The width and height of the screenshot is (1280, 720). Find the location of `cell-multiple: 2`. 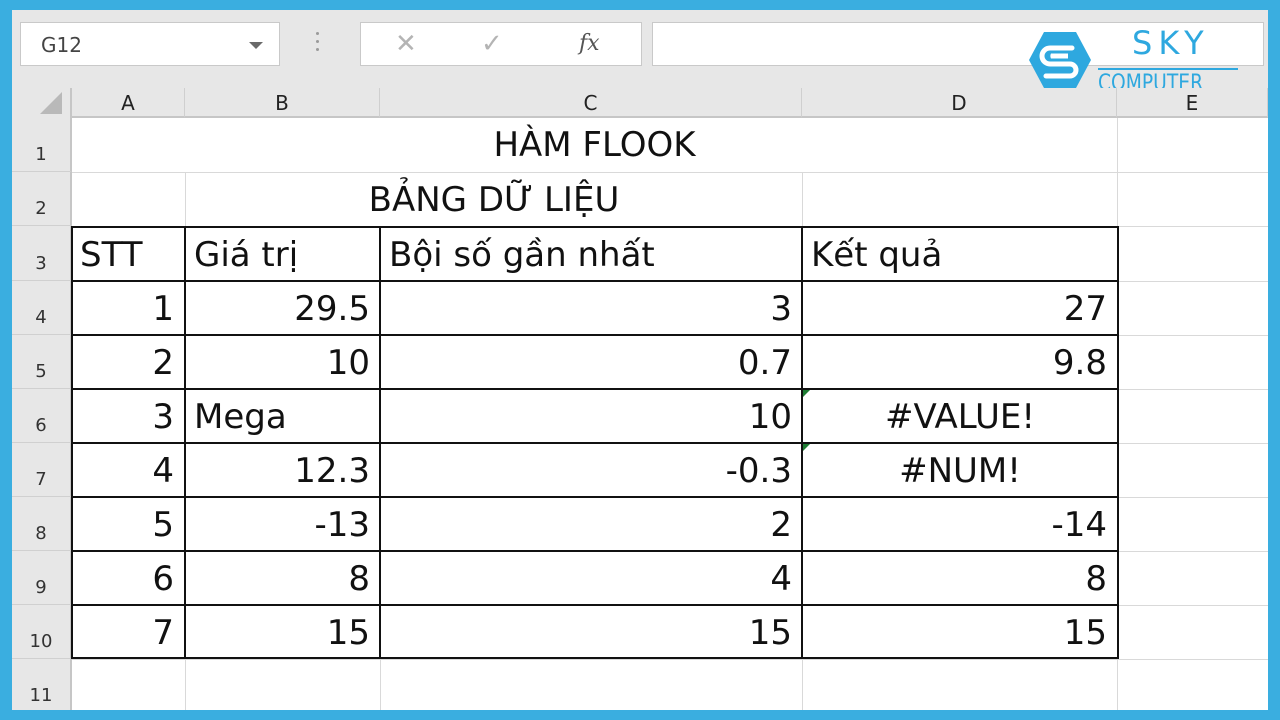

cell-multiple: 2 is located at coordinates (591, 524).